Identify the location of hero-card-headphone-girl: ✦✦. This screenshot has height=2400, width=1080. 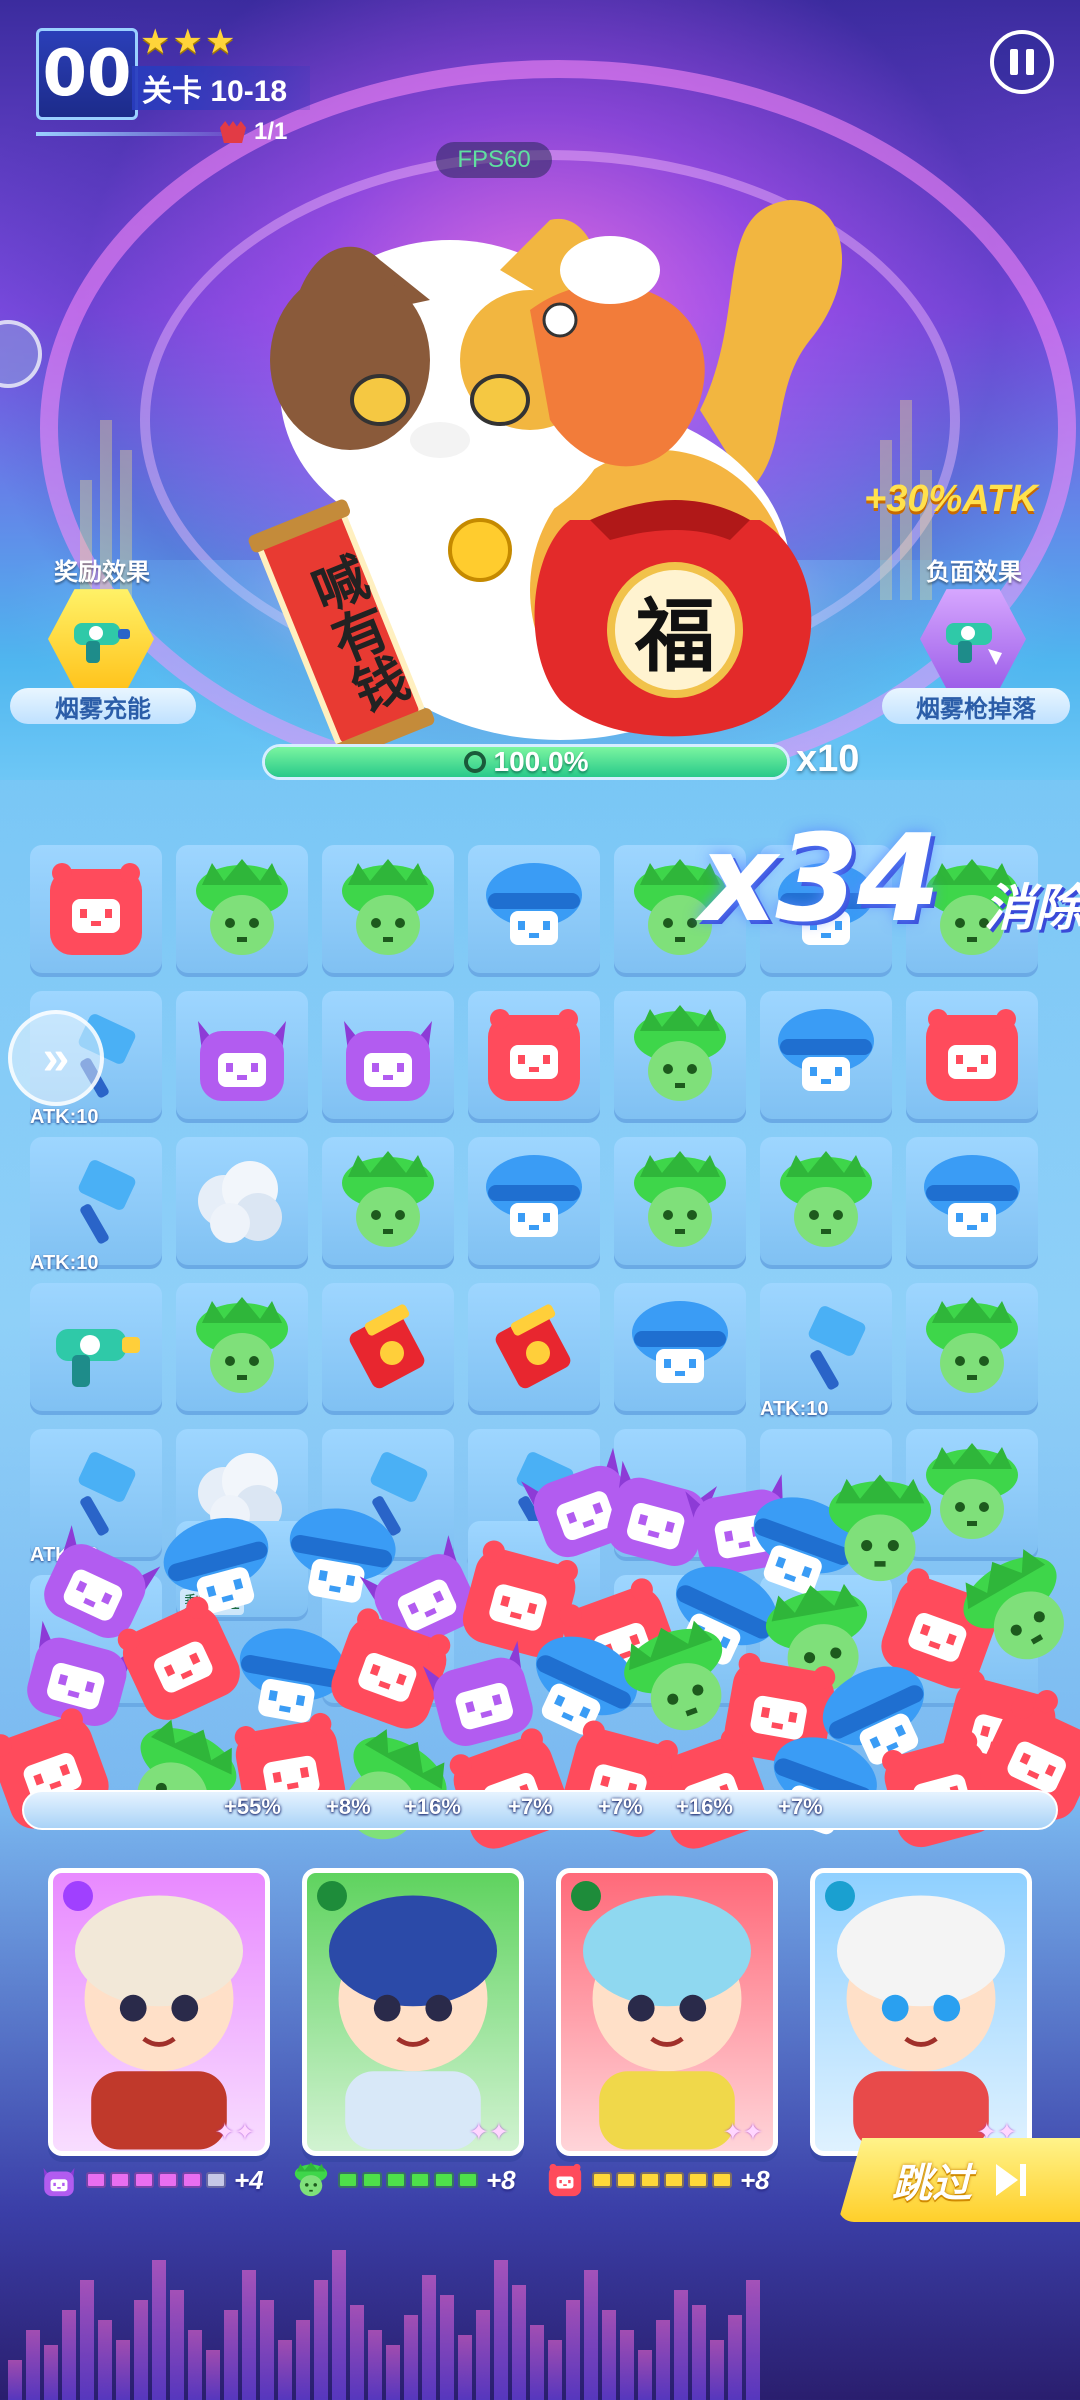
(921, 2012).